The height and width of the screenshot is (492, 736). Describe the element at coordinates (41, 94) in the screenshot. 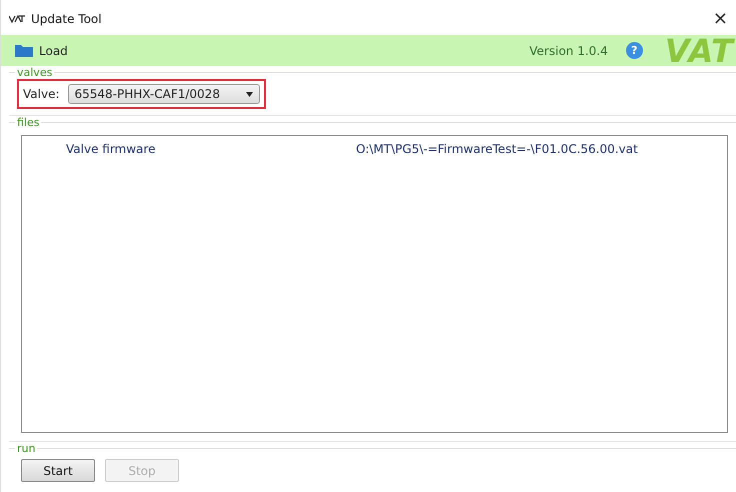

I see `valve-label: Valve:` at that location.